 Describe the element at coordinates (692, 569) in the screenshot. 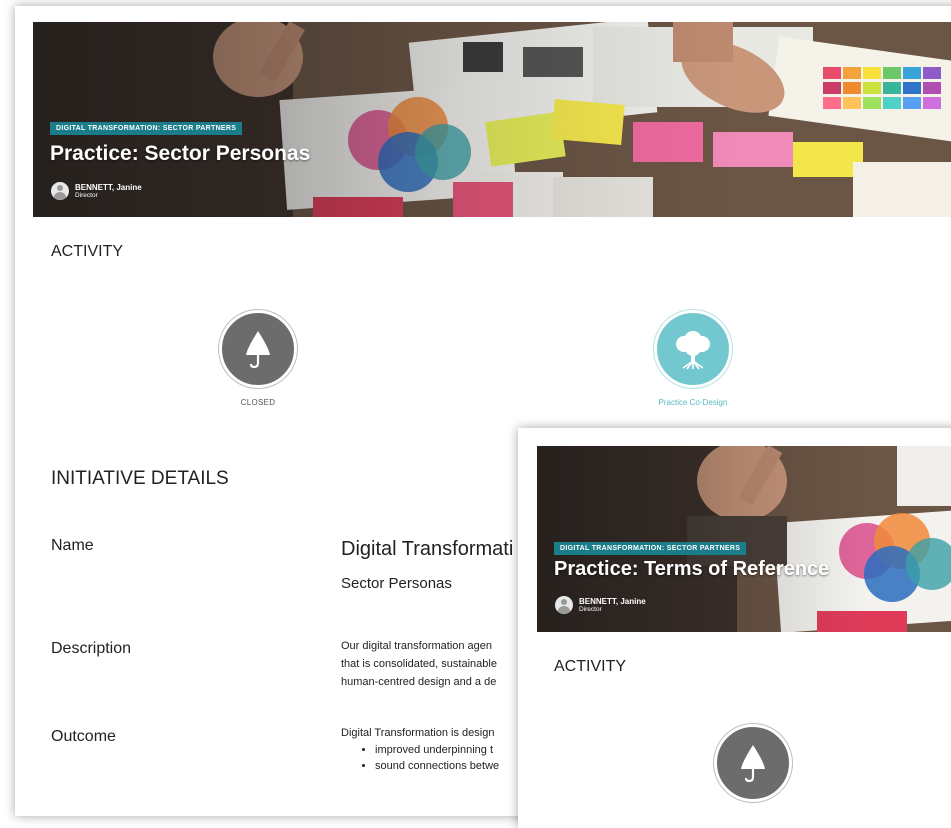

I see `page-title: Practice: Terms of Reference` at that location.